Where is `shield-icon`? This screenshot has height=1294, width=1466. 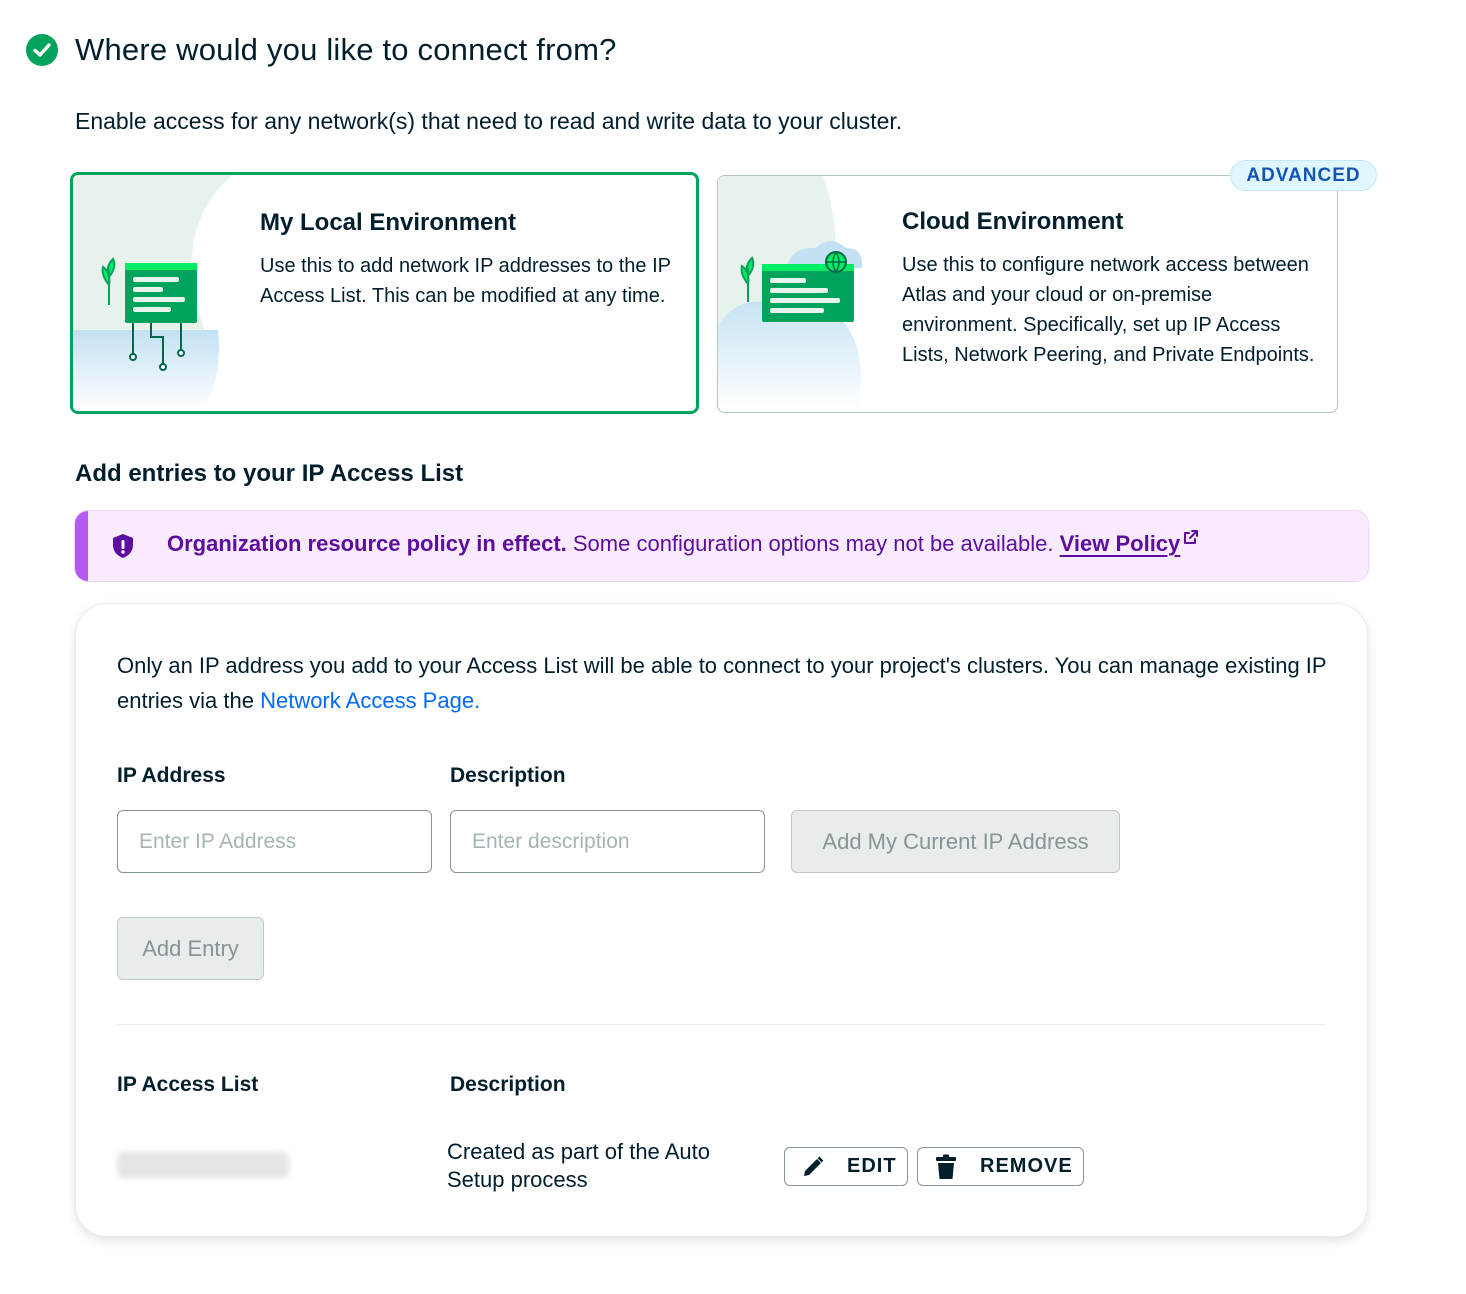 shield-icon is located at coordinates (123, 546).